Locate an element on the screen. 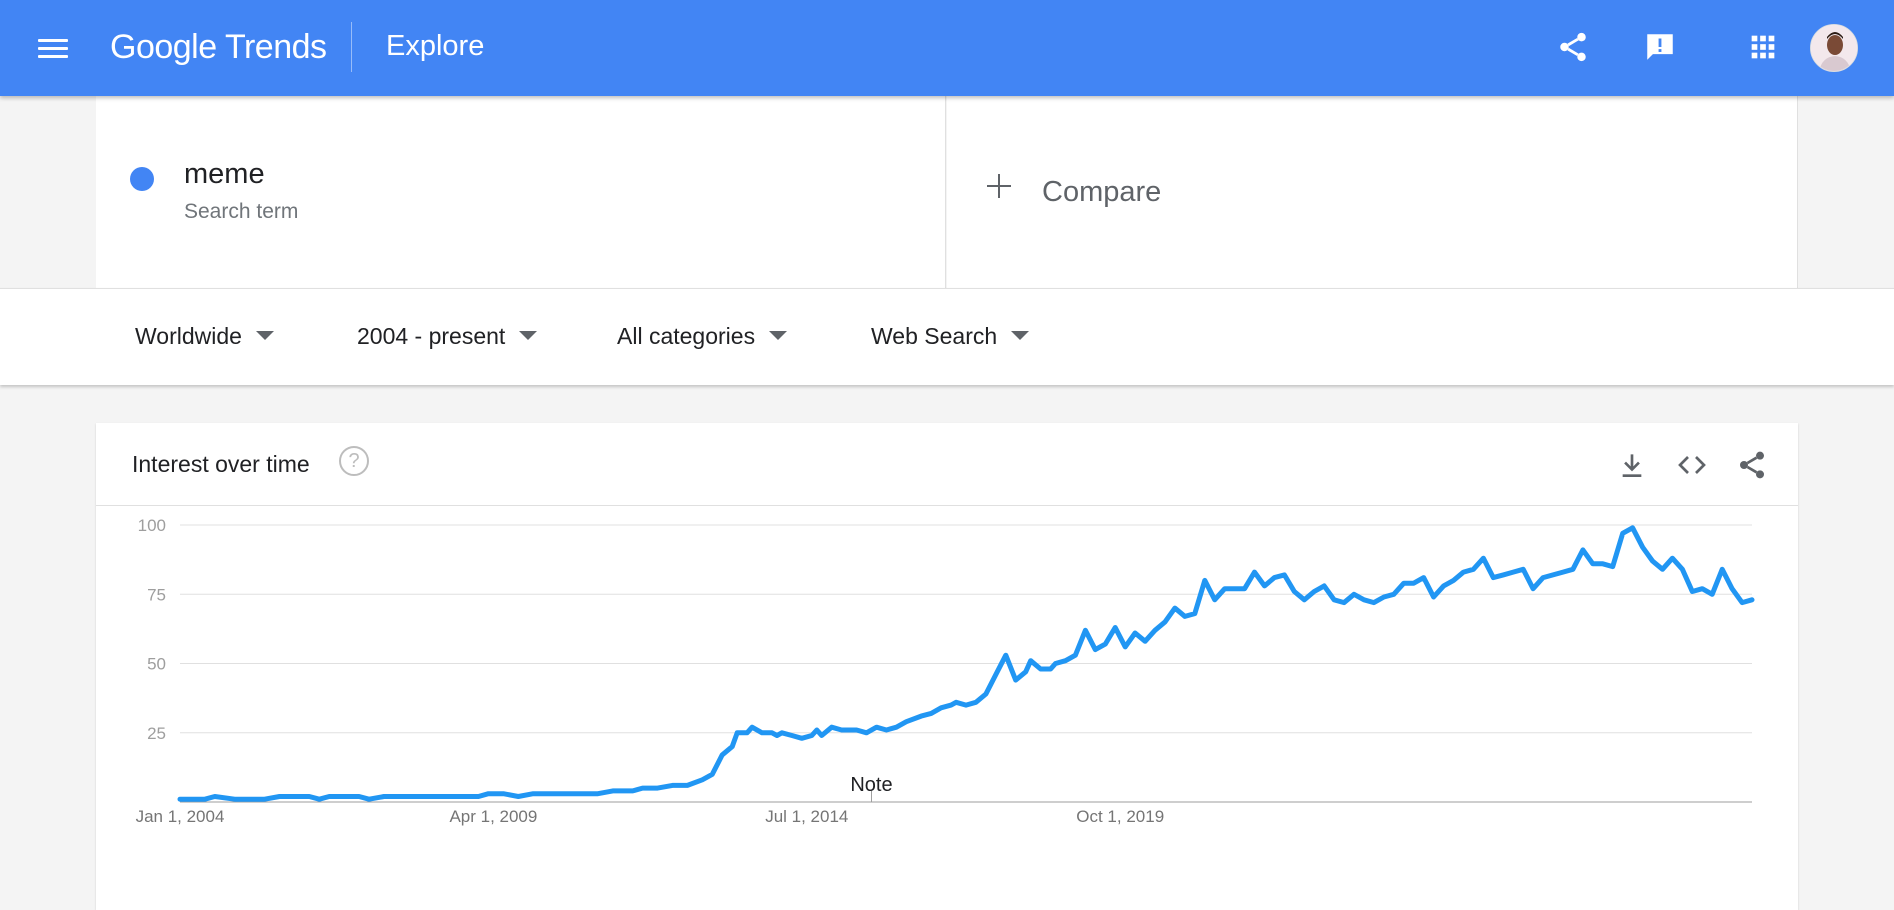 This screenshot has height=910, width=1894. embed-code-icon is located at coordinates (1692, 465).